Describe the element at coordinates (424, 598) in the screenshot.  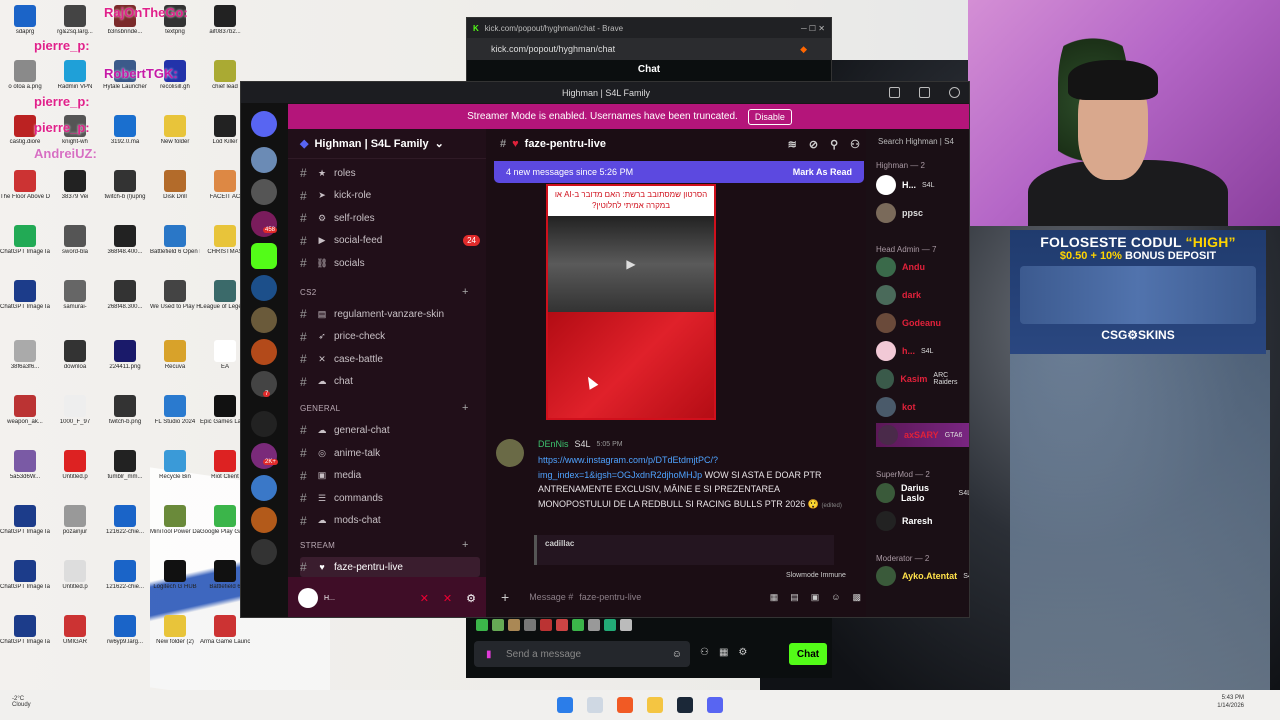
I see `mic-muted-icon: ✕` at that location.